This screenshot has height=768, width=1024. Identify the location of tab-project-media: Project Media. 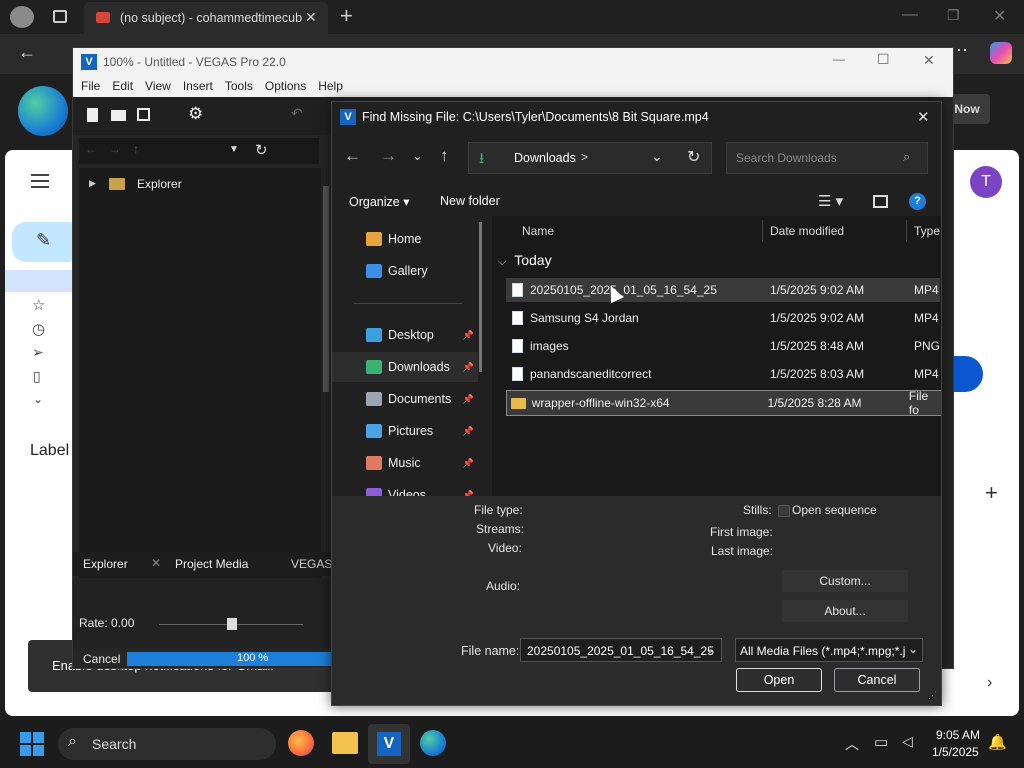
(211, 564).